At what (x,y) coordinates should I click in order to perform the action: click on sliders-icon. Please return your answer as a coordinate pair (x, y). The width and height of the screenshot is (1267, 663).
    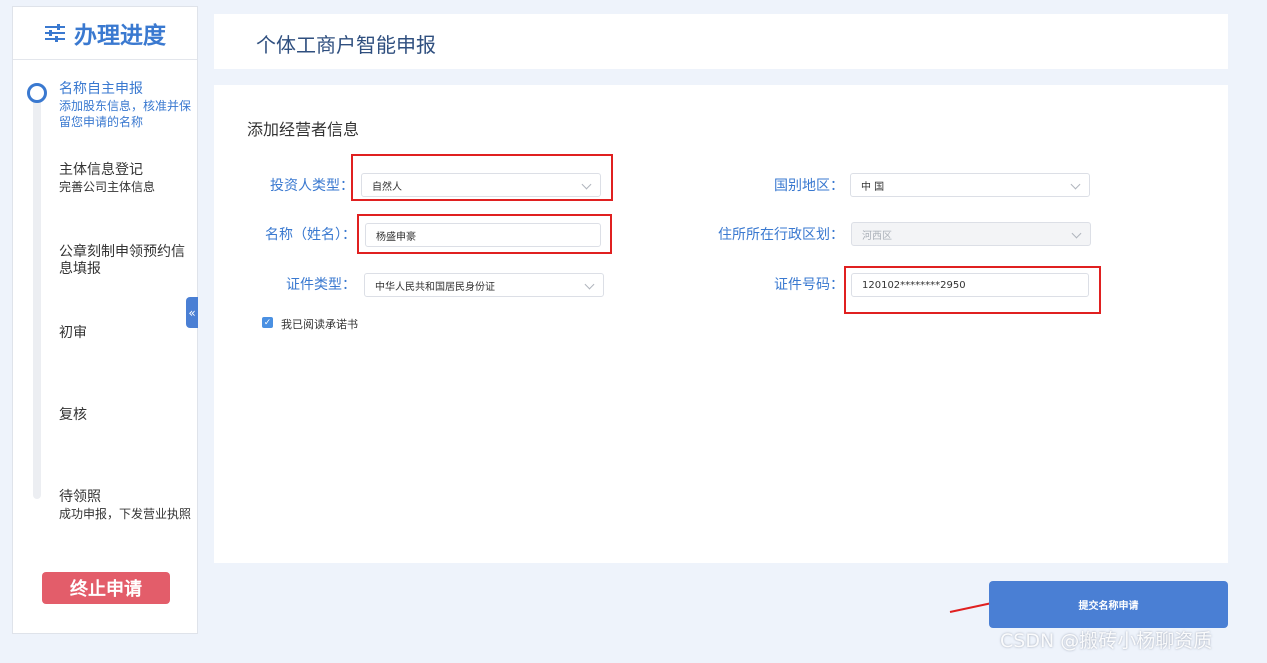
    Looking at the image, I should click on (55, 33).